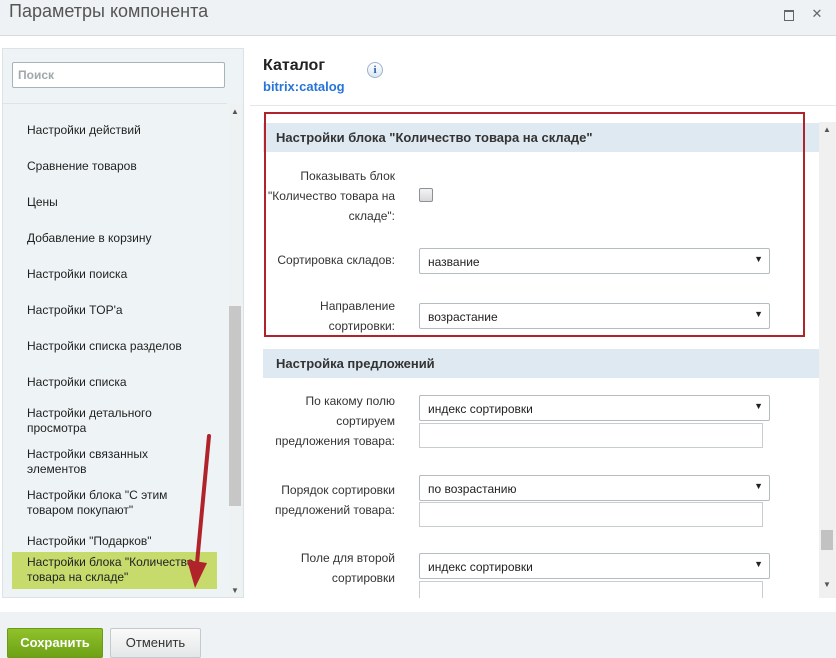 The image size is (836, 658). Describe the element at coordinates (418, 635) in the screenshot. I see `dialog-footer: Сохранить Отменить` at that location.